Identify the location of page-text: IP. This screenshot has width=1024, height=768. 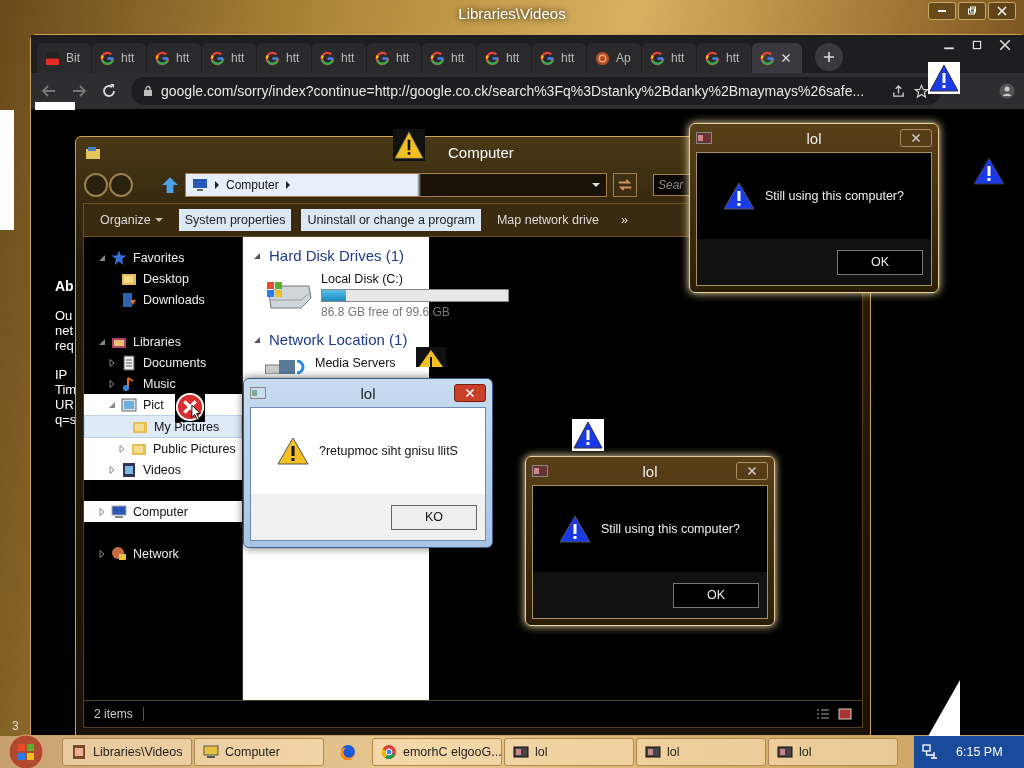
(62, 374).